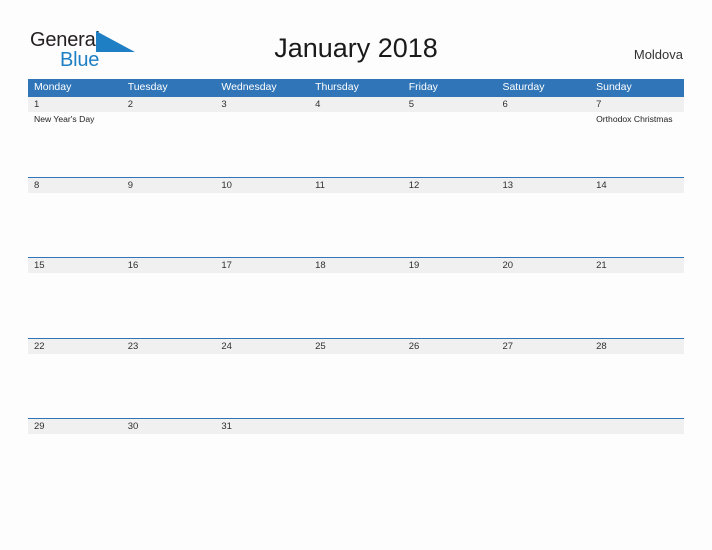 The height and width of the screenshot is (550, 712). Describe the element at coordinates (637, 144) in the screenshot. I see `day-cell: Orthodox Christmas` at that location.